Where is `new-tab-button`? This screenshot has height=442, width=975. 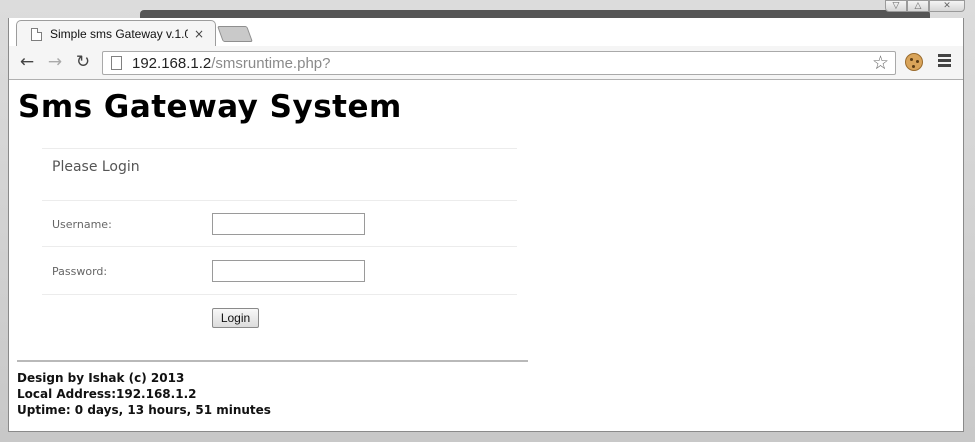 new-tab-button is located at coordinates (235, 34).